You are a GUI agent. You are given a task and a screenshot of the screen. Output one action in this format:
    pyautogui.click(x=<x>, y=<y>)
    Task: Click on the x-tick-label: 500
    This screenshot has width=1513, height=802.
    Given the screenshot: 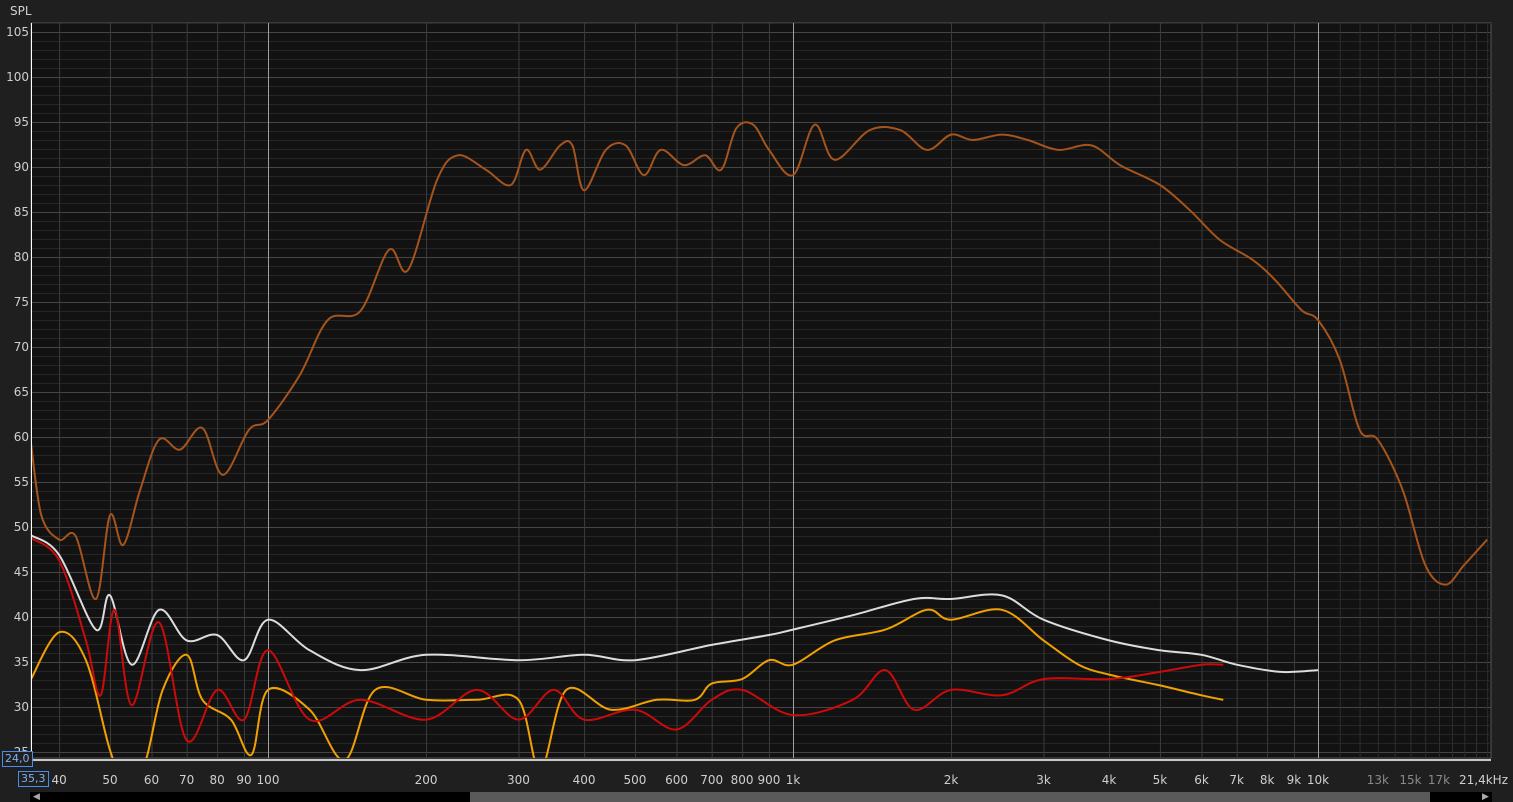 What is the action you would take?
    pyautogui.click(x=635, y=780)
    